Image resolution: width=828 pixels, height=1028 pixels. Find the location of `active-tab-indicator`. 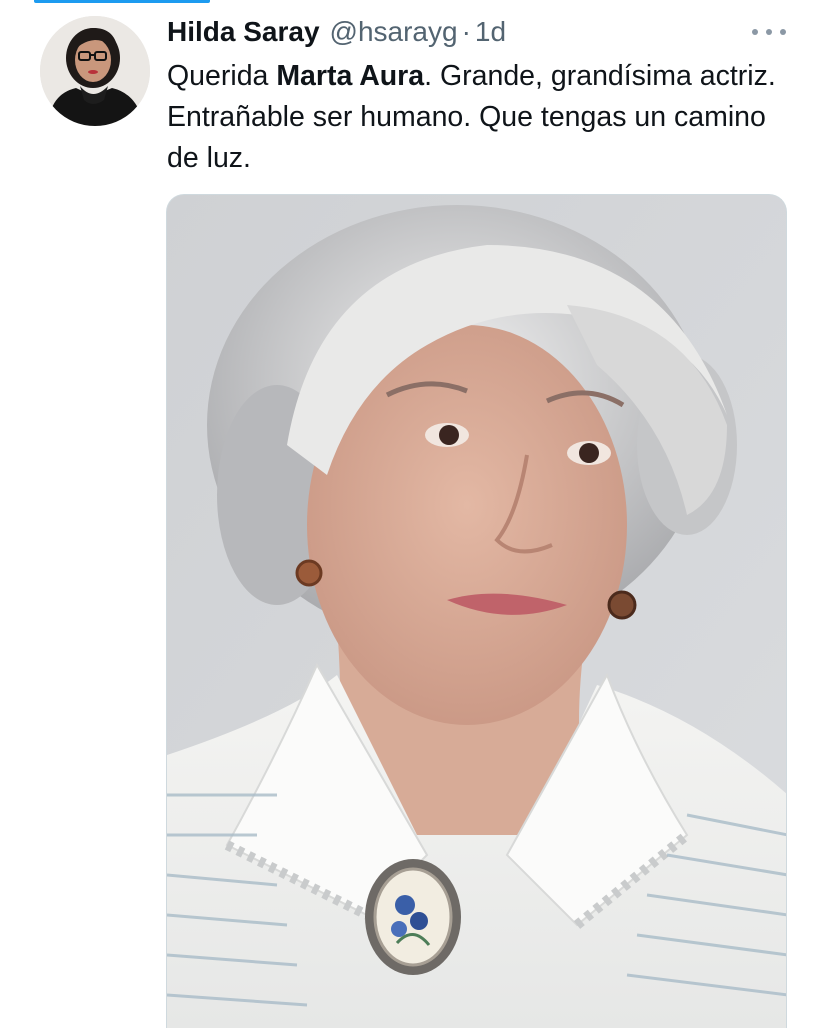

active-tab-indicator is located at coordinates (122, 1).